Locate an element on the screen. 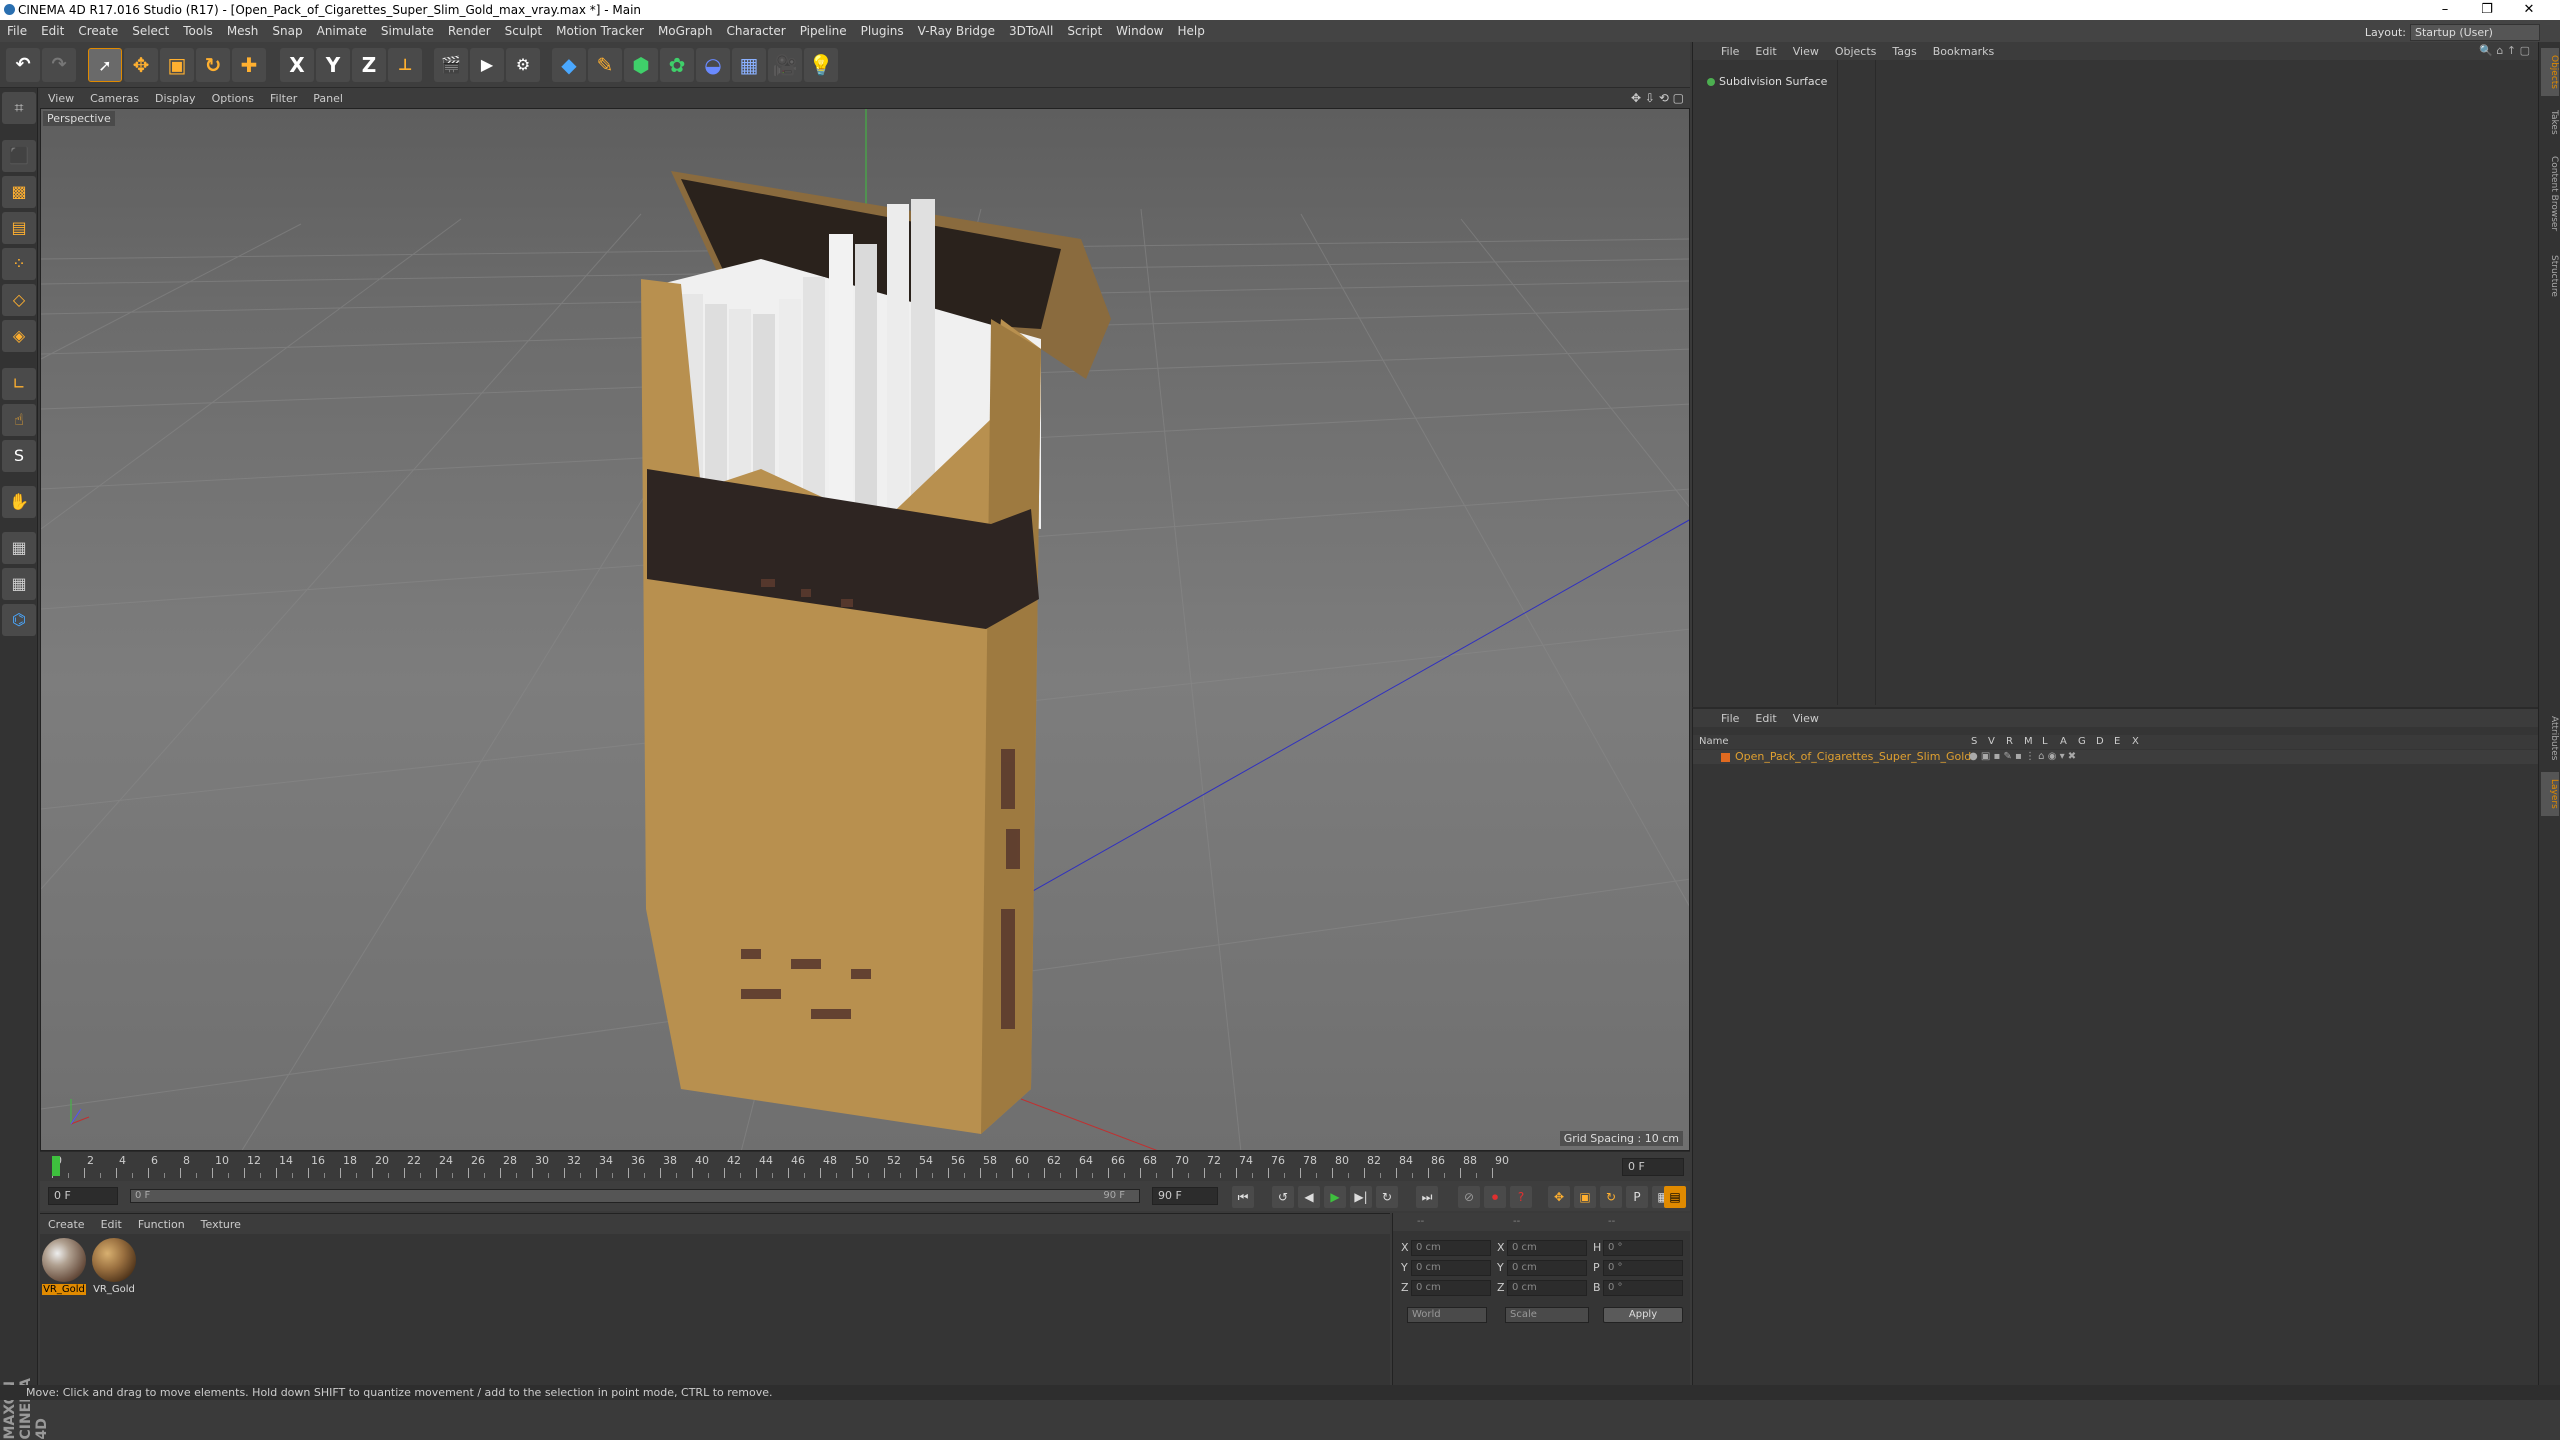 Image resolution: width=2560 pixels, height=1440 pixels. object-manager-search-icon: 🔍 ⌂ ↑ ▢ is located at coordinates (2504, 50).